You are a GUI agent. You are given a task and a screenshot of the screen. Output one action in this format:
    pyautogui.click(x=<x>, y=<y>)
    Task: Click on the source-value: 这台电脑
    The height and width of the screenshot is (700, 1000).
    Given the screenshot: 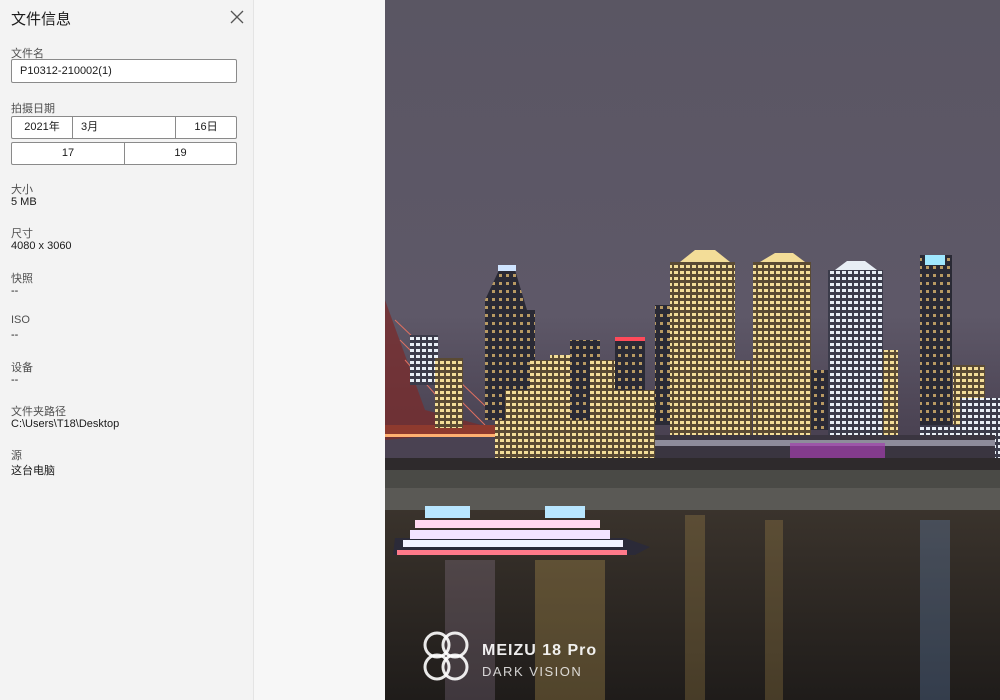 What is the action you would take?
    pyautogui.click(x=33, y=471)
    